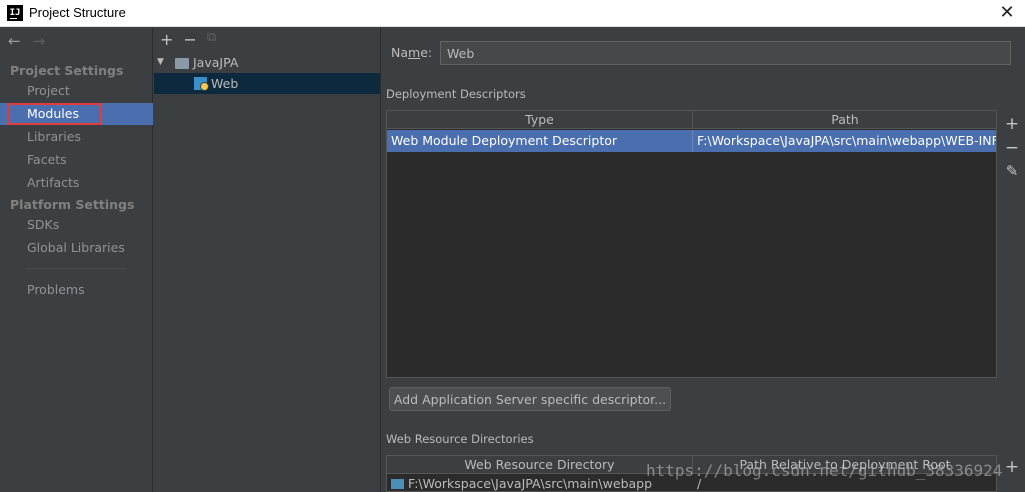 This screenshot has width=1025, height=492. What do you see at coordinates (460, 439) in the screenshot?
I see `web-resource-directories-title: Web Resource Directories` at bounding box center [460, 439].